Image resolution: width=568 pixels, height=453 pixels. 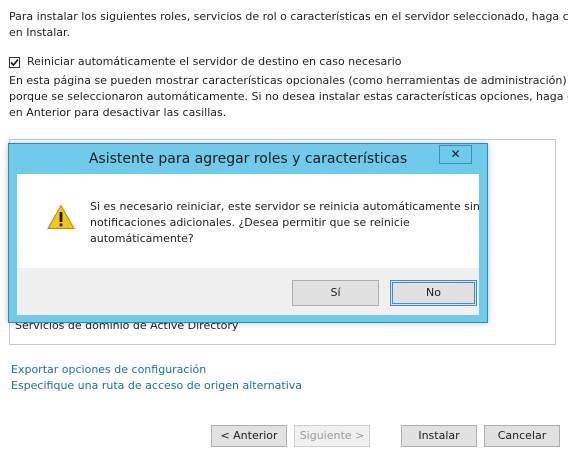 I want to click on export-config-link: Exportar opciones de configuración, so click(x=108, y=370).